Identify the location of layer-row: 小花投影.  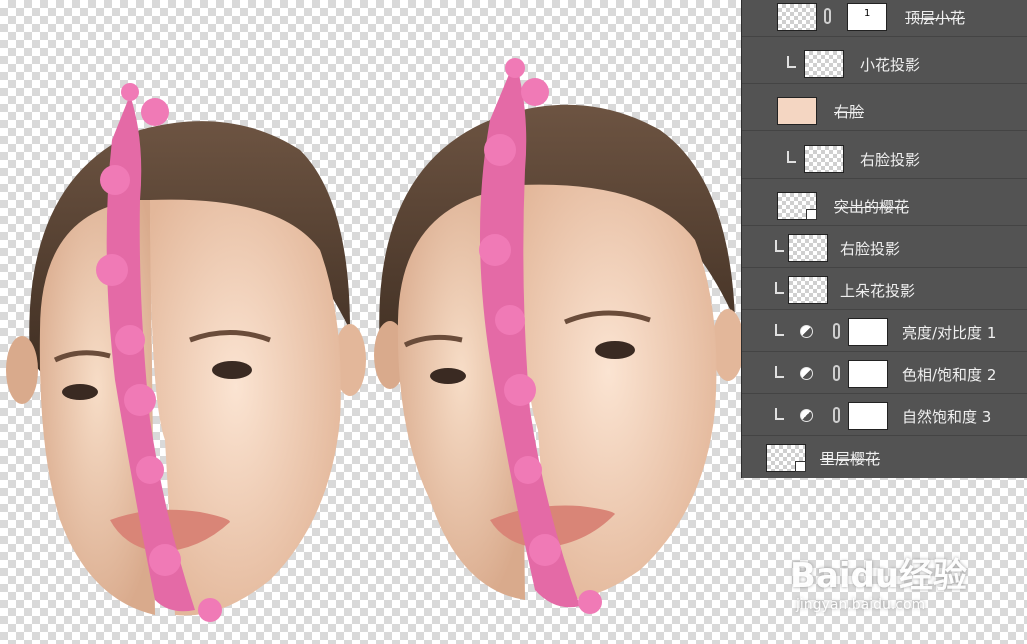
(884, 64).